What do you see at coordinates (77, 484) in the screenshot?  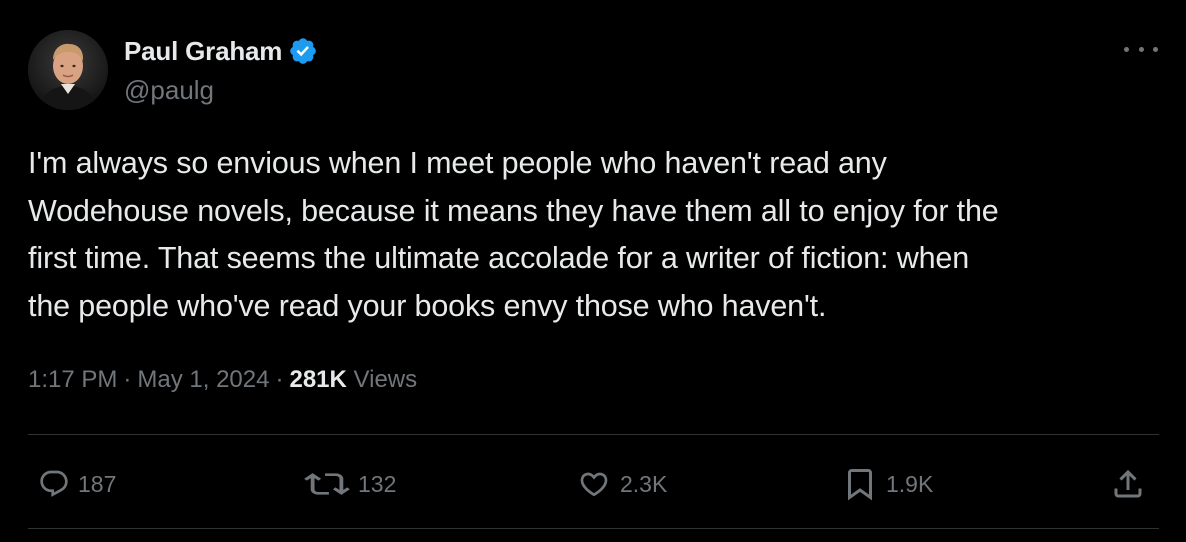 I see `reply-button: 187` at bounding box center [77, 484].